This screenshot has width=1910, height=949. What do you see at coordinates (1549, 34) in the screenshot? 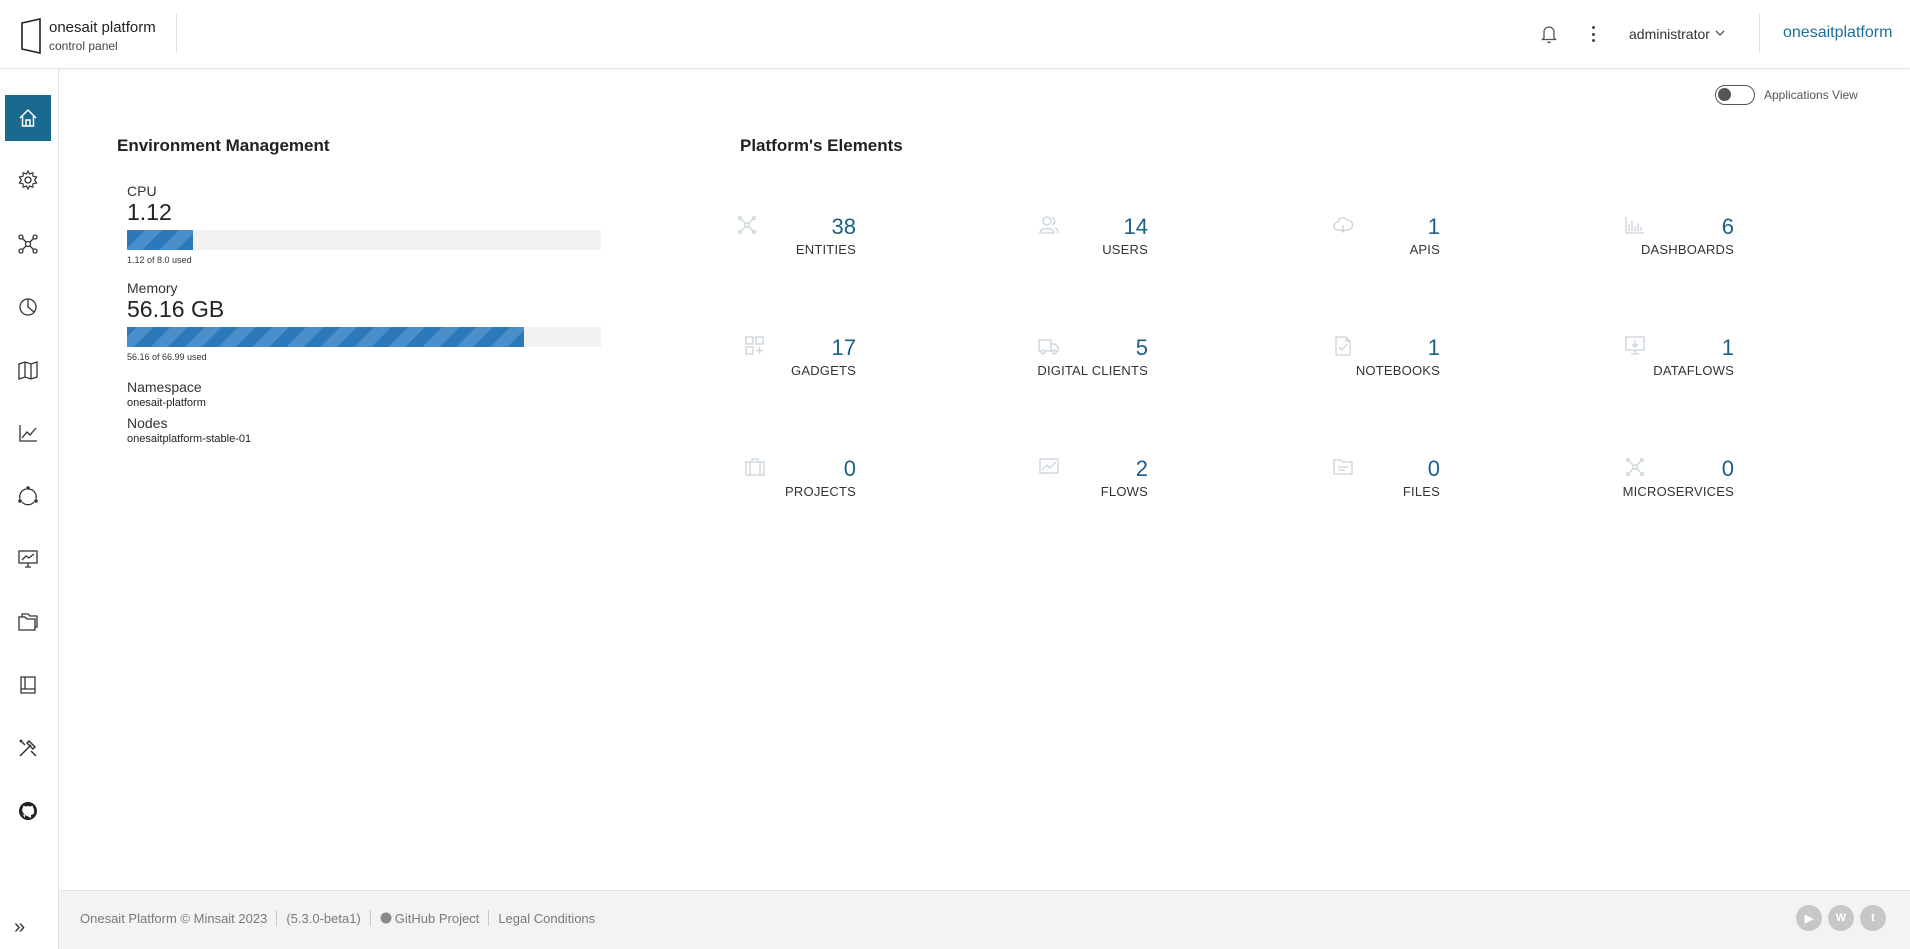
I see `bell-icon` at bounding box center [1549, 34].